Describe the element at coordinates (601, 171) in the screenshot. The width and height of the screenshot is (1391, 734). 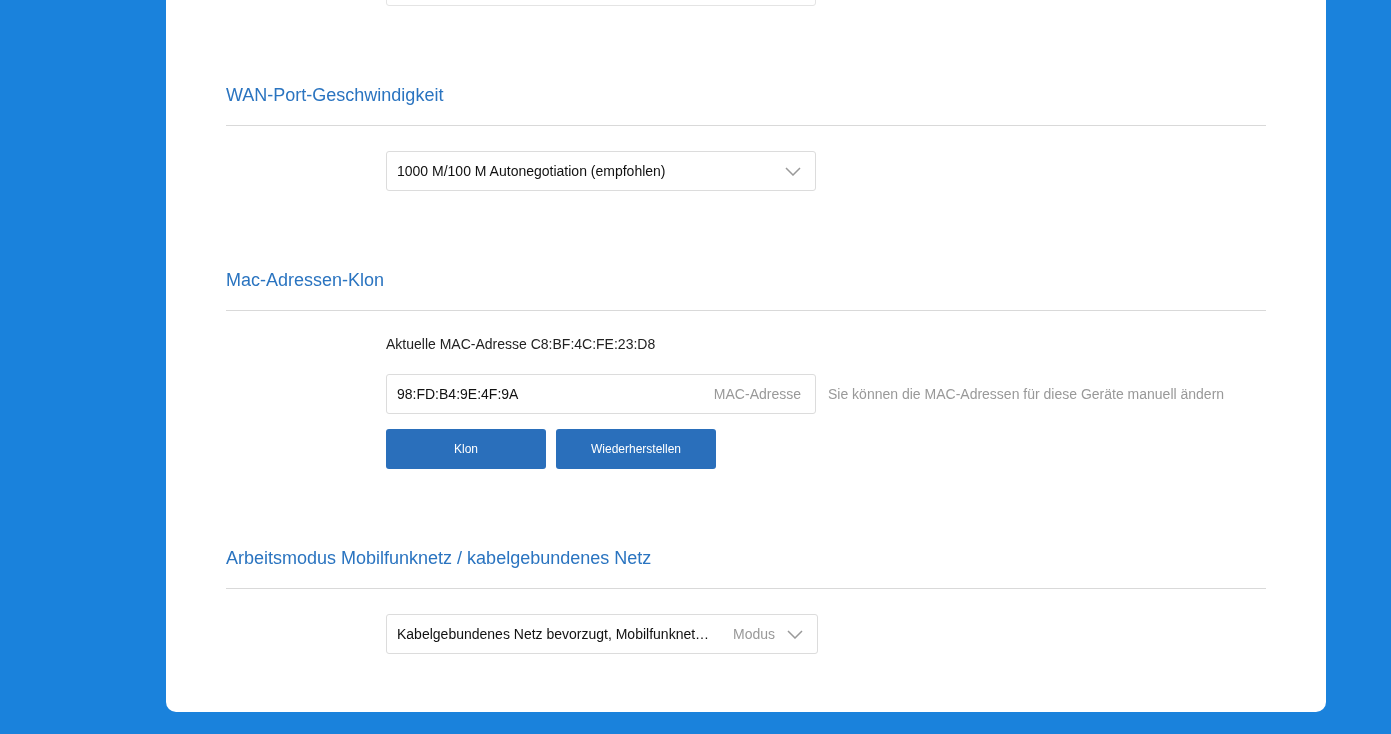
I see `dropdown: 1000 M/100 M Autonegotiation (empfohlen)` at that location.